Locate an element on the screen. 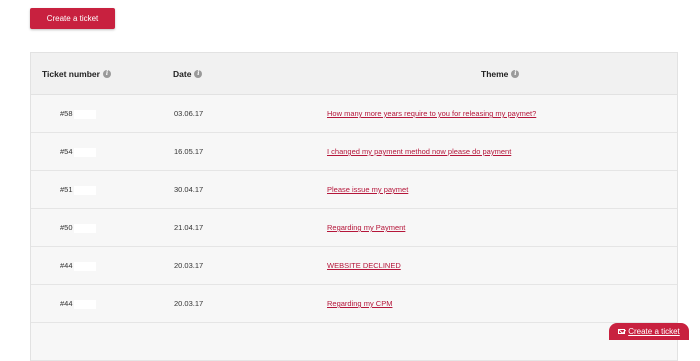 The width and height of the screenshot is (700, 361). ticket-number: #51 is located at coordinates (78, 190).